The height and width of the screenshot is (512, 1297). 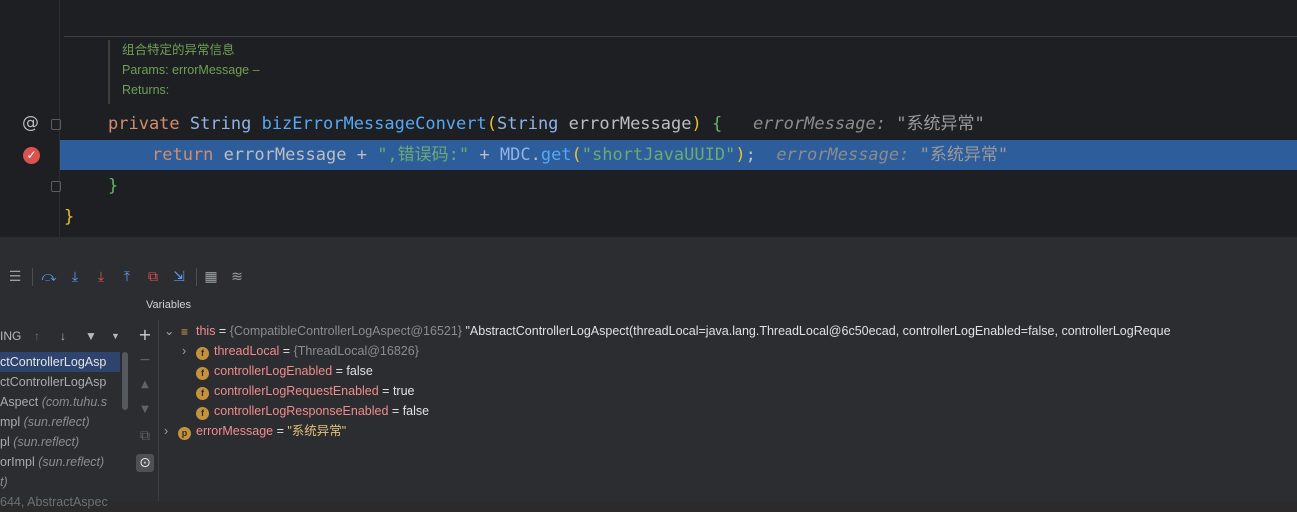 I want to click on variable-threadLocal: › f threadLocal = {ThreadLocal@16826}, so click(x=300, y=351).